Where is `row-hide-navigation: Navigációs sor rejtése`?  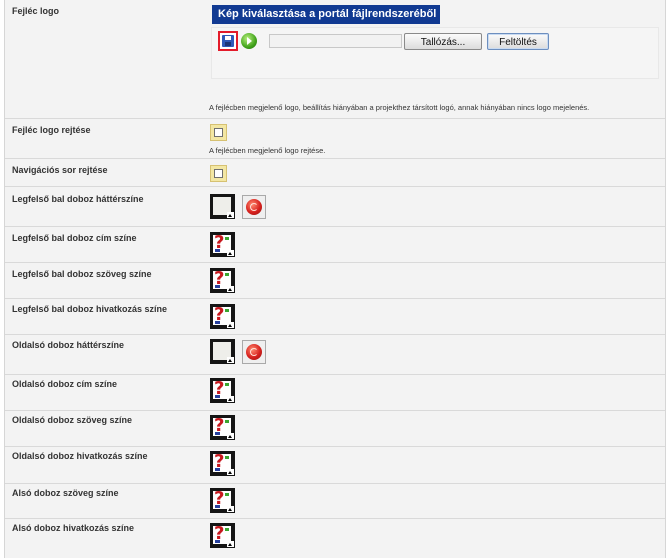 row-hide-navigation: Navigációs sor rejtése is located at coordinates (335, 173).